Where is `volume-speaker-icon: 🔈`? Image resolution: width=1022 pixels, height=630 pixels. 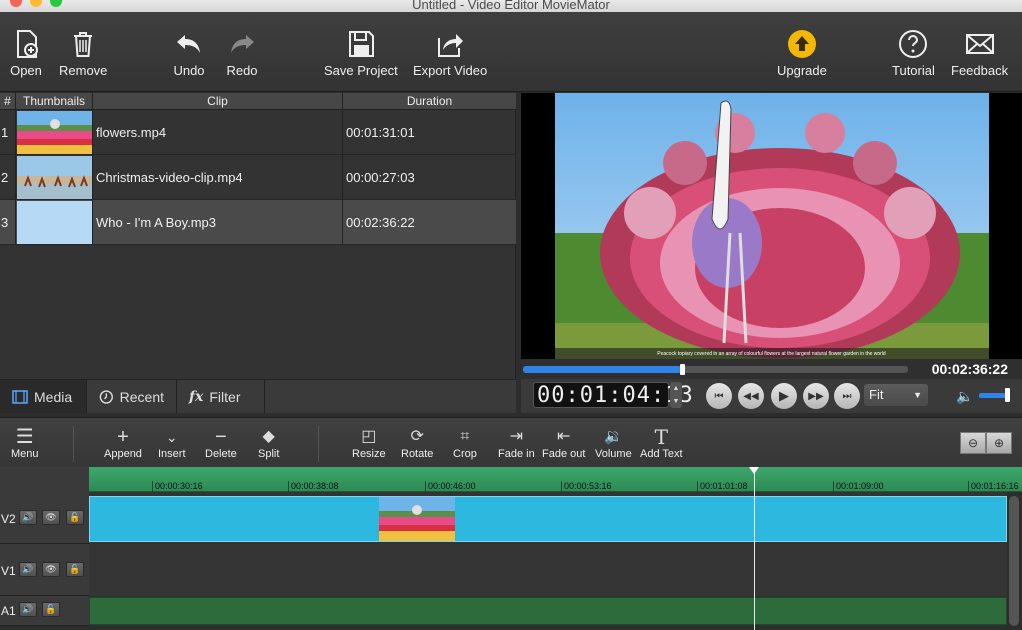 volume-speaker-icon: 🔈 is located at coordinates (964, 396).